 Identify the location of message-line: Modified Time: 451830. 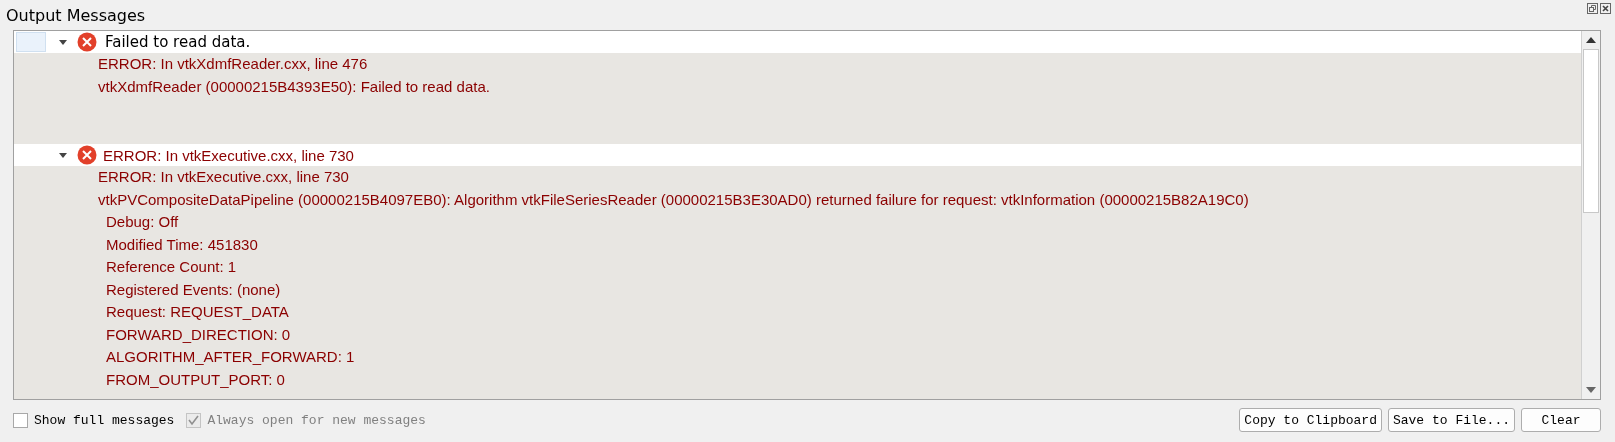
(182, 244).